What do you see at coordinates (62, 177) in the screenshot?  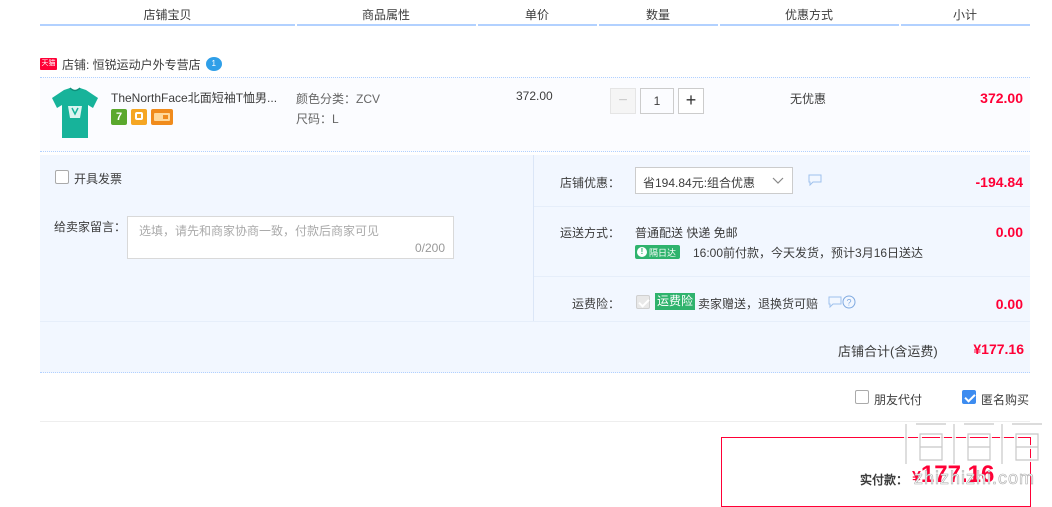 I see `invoice-checkbox` at bounding box center [62, 177].